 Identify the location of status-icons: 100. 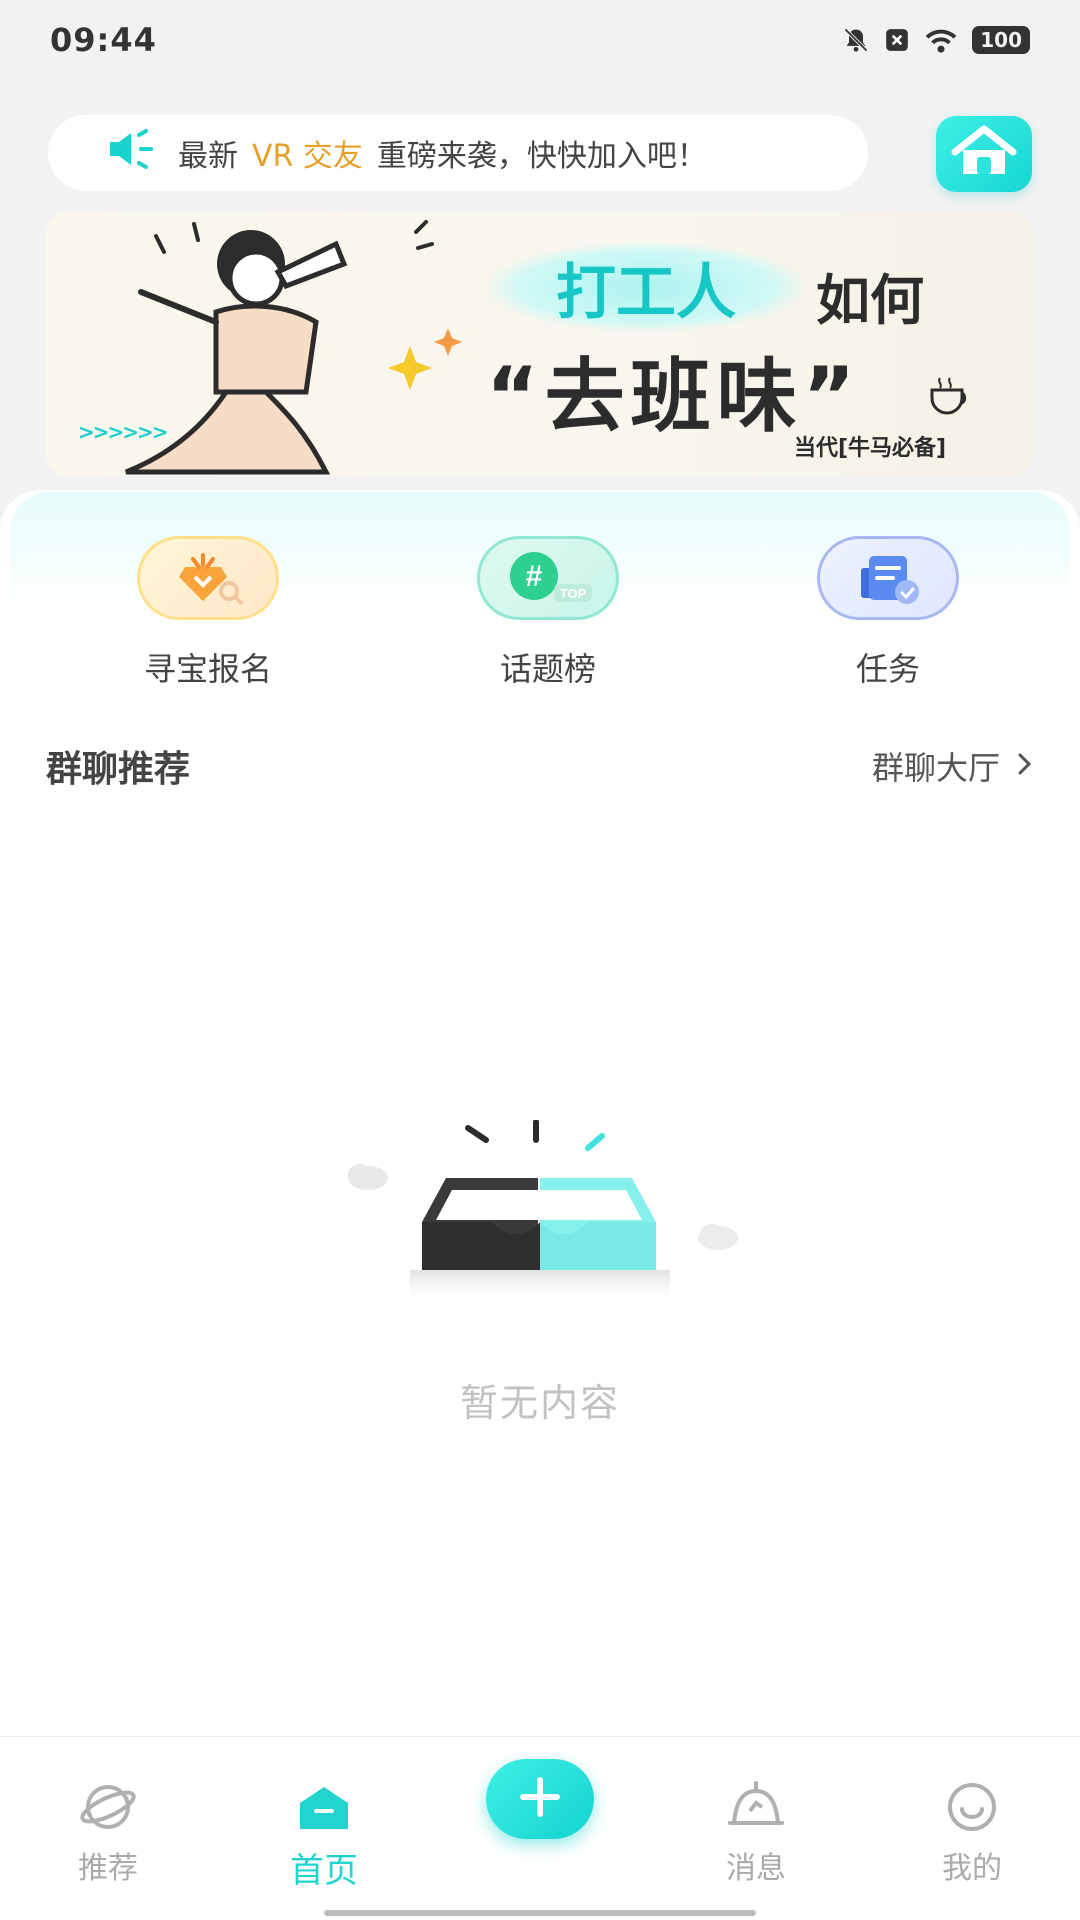
(936, 40).